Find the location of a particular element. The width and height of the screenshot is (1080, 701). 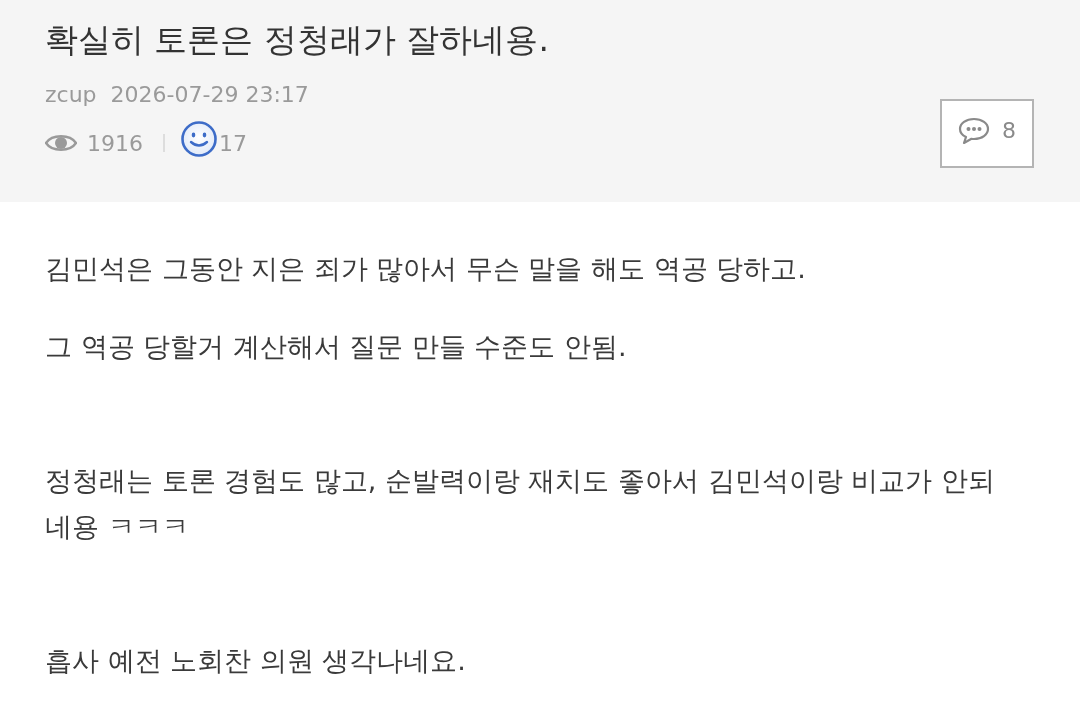

comment-button: 8 is located at coordinates (987, 133).